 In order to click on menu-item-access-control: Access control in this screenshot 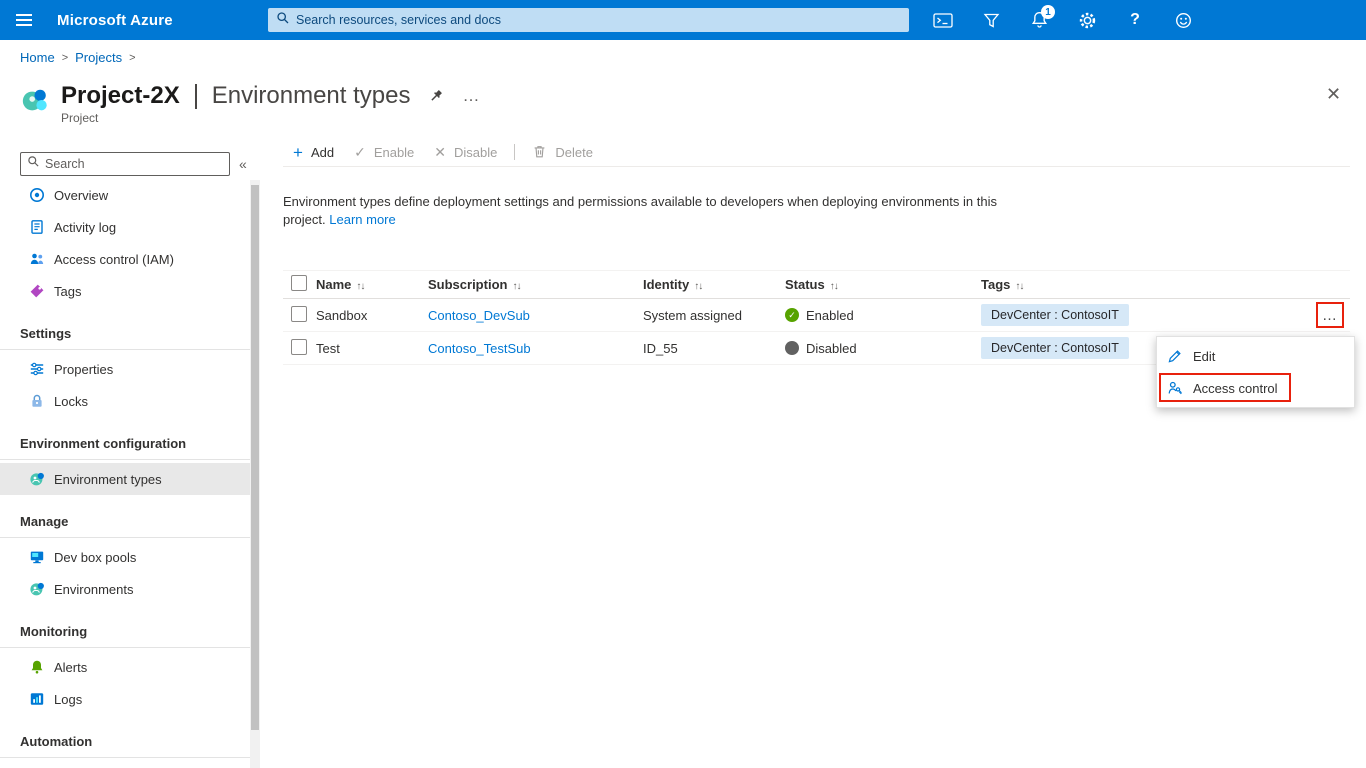, I will do `click(1255, 388)`.